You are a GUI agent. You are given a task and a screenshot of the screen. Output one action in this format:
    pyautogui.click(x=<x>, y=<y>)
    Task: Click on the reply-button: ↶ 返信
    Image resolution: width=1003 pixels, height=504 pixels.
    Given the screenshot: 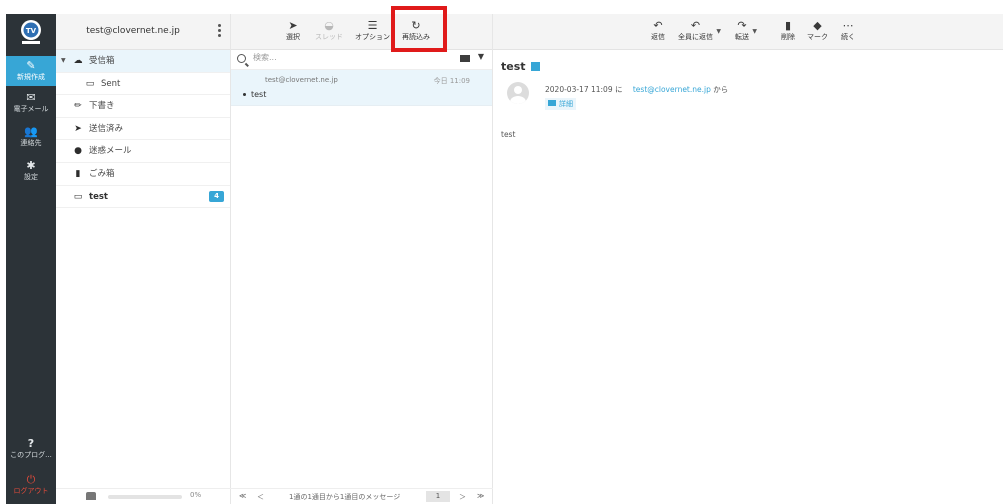 What is the action you would take?
    pyautogui.click(x=658, y=31)
    